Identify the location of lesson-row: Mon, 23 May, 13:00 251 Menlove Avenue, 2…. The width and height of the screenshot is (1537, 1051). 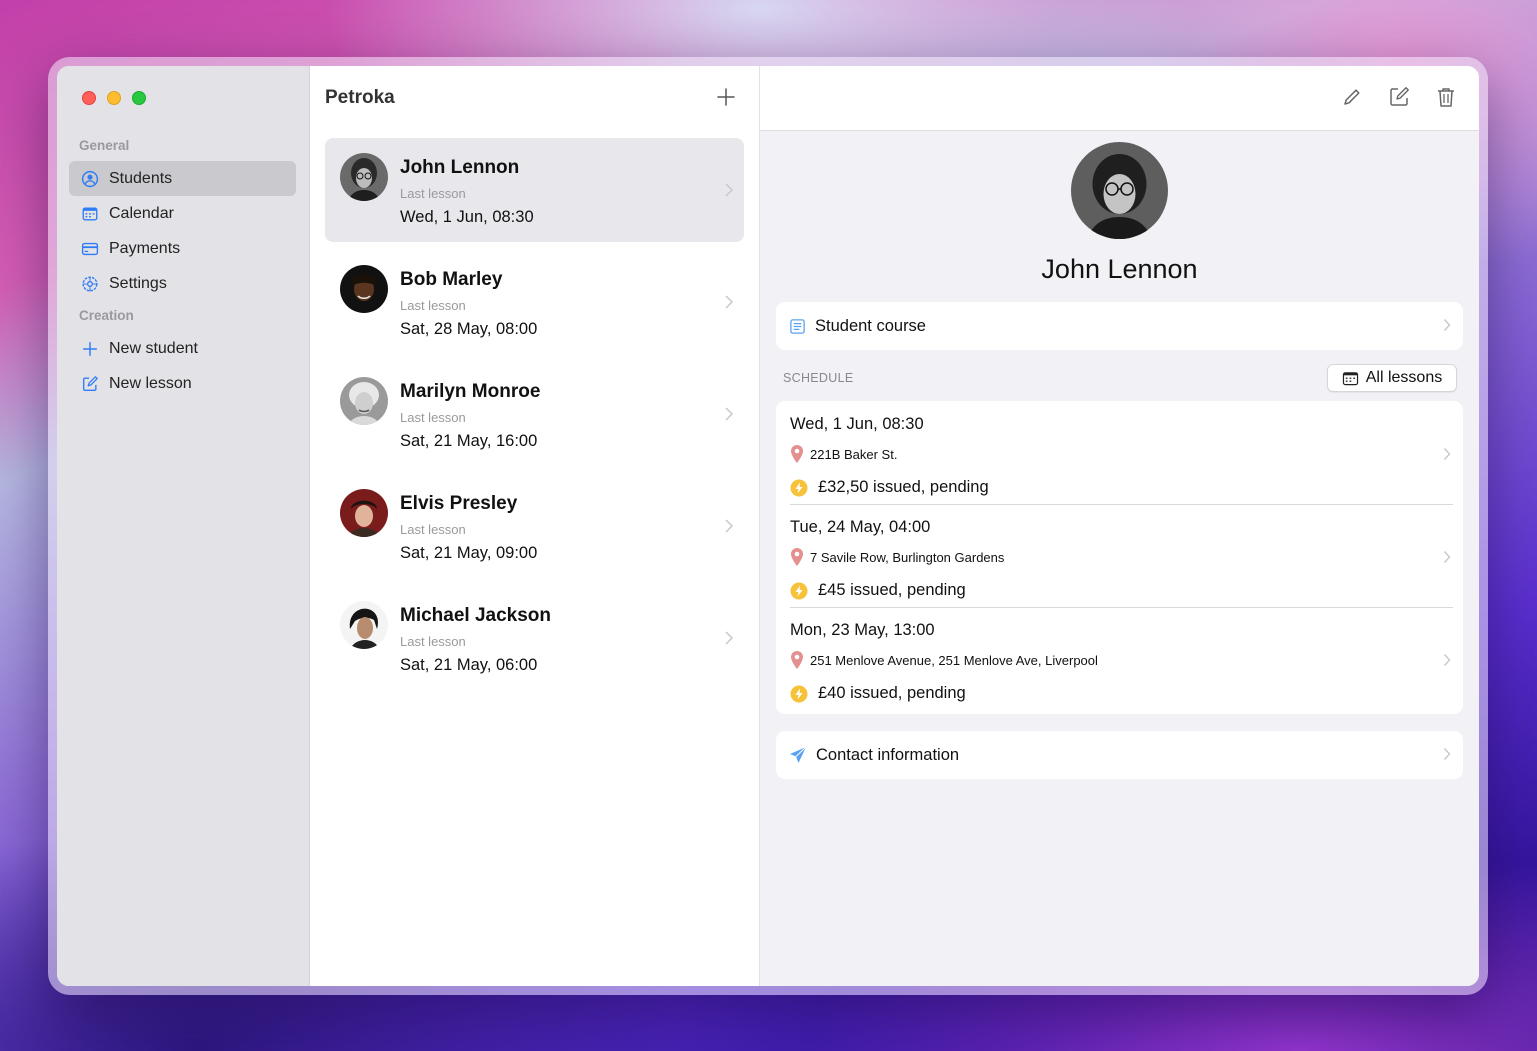
(1119, 658).